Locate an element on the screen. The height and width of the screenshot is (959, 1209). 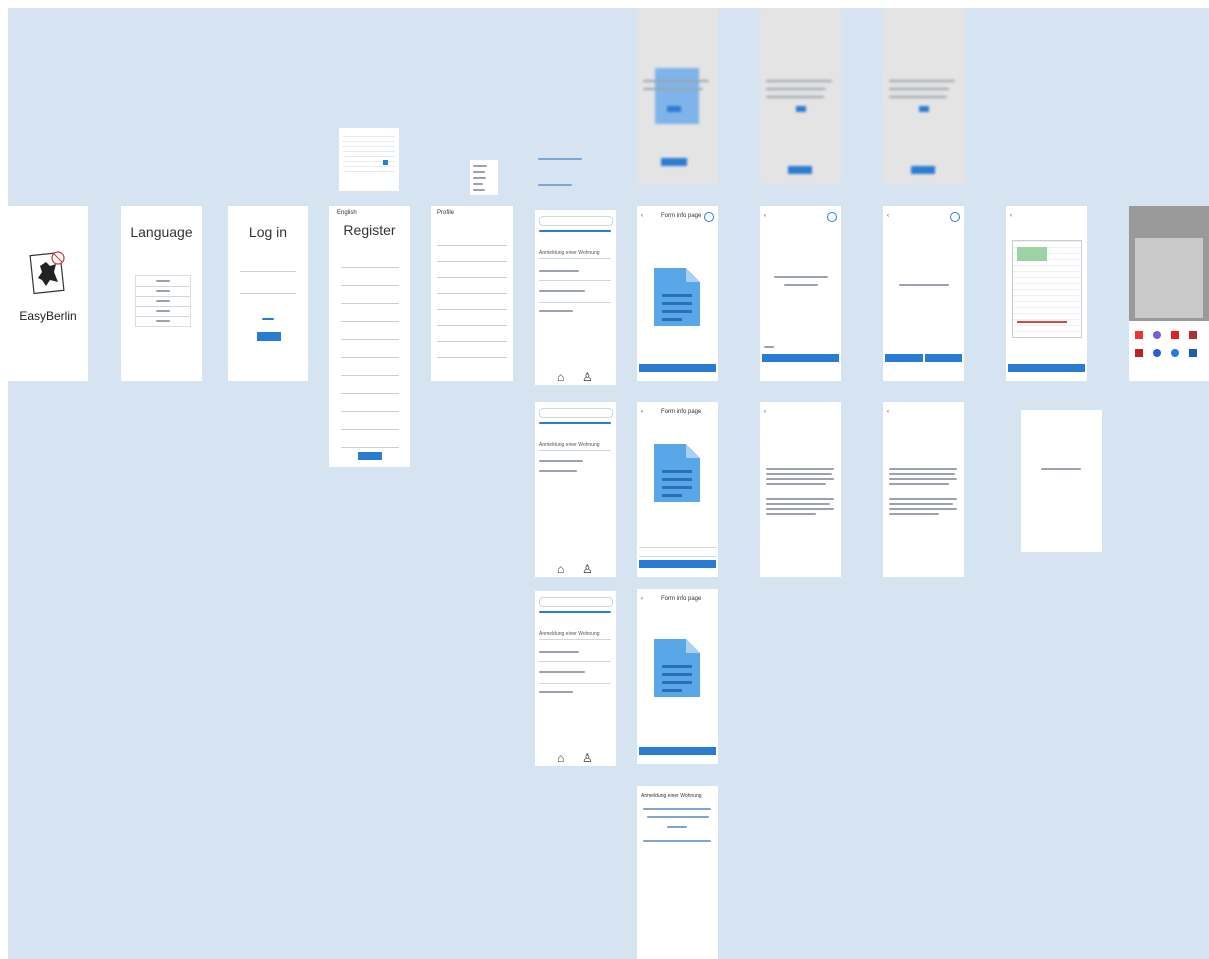
register-screen: English Register is located at coordinates (369, 336).